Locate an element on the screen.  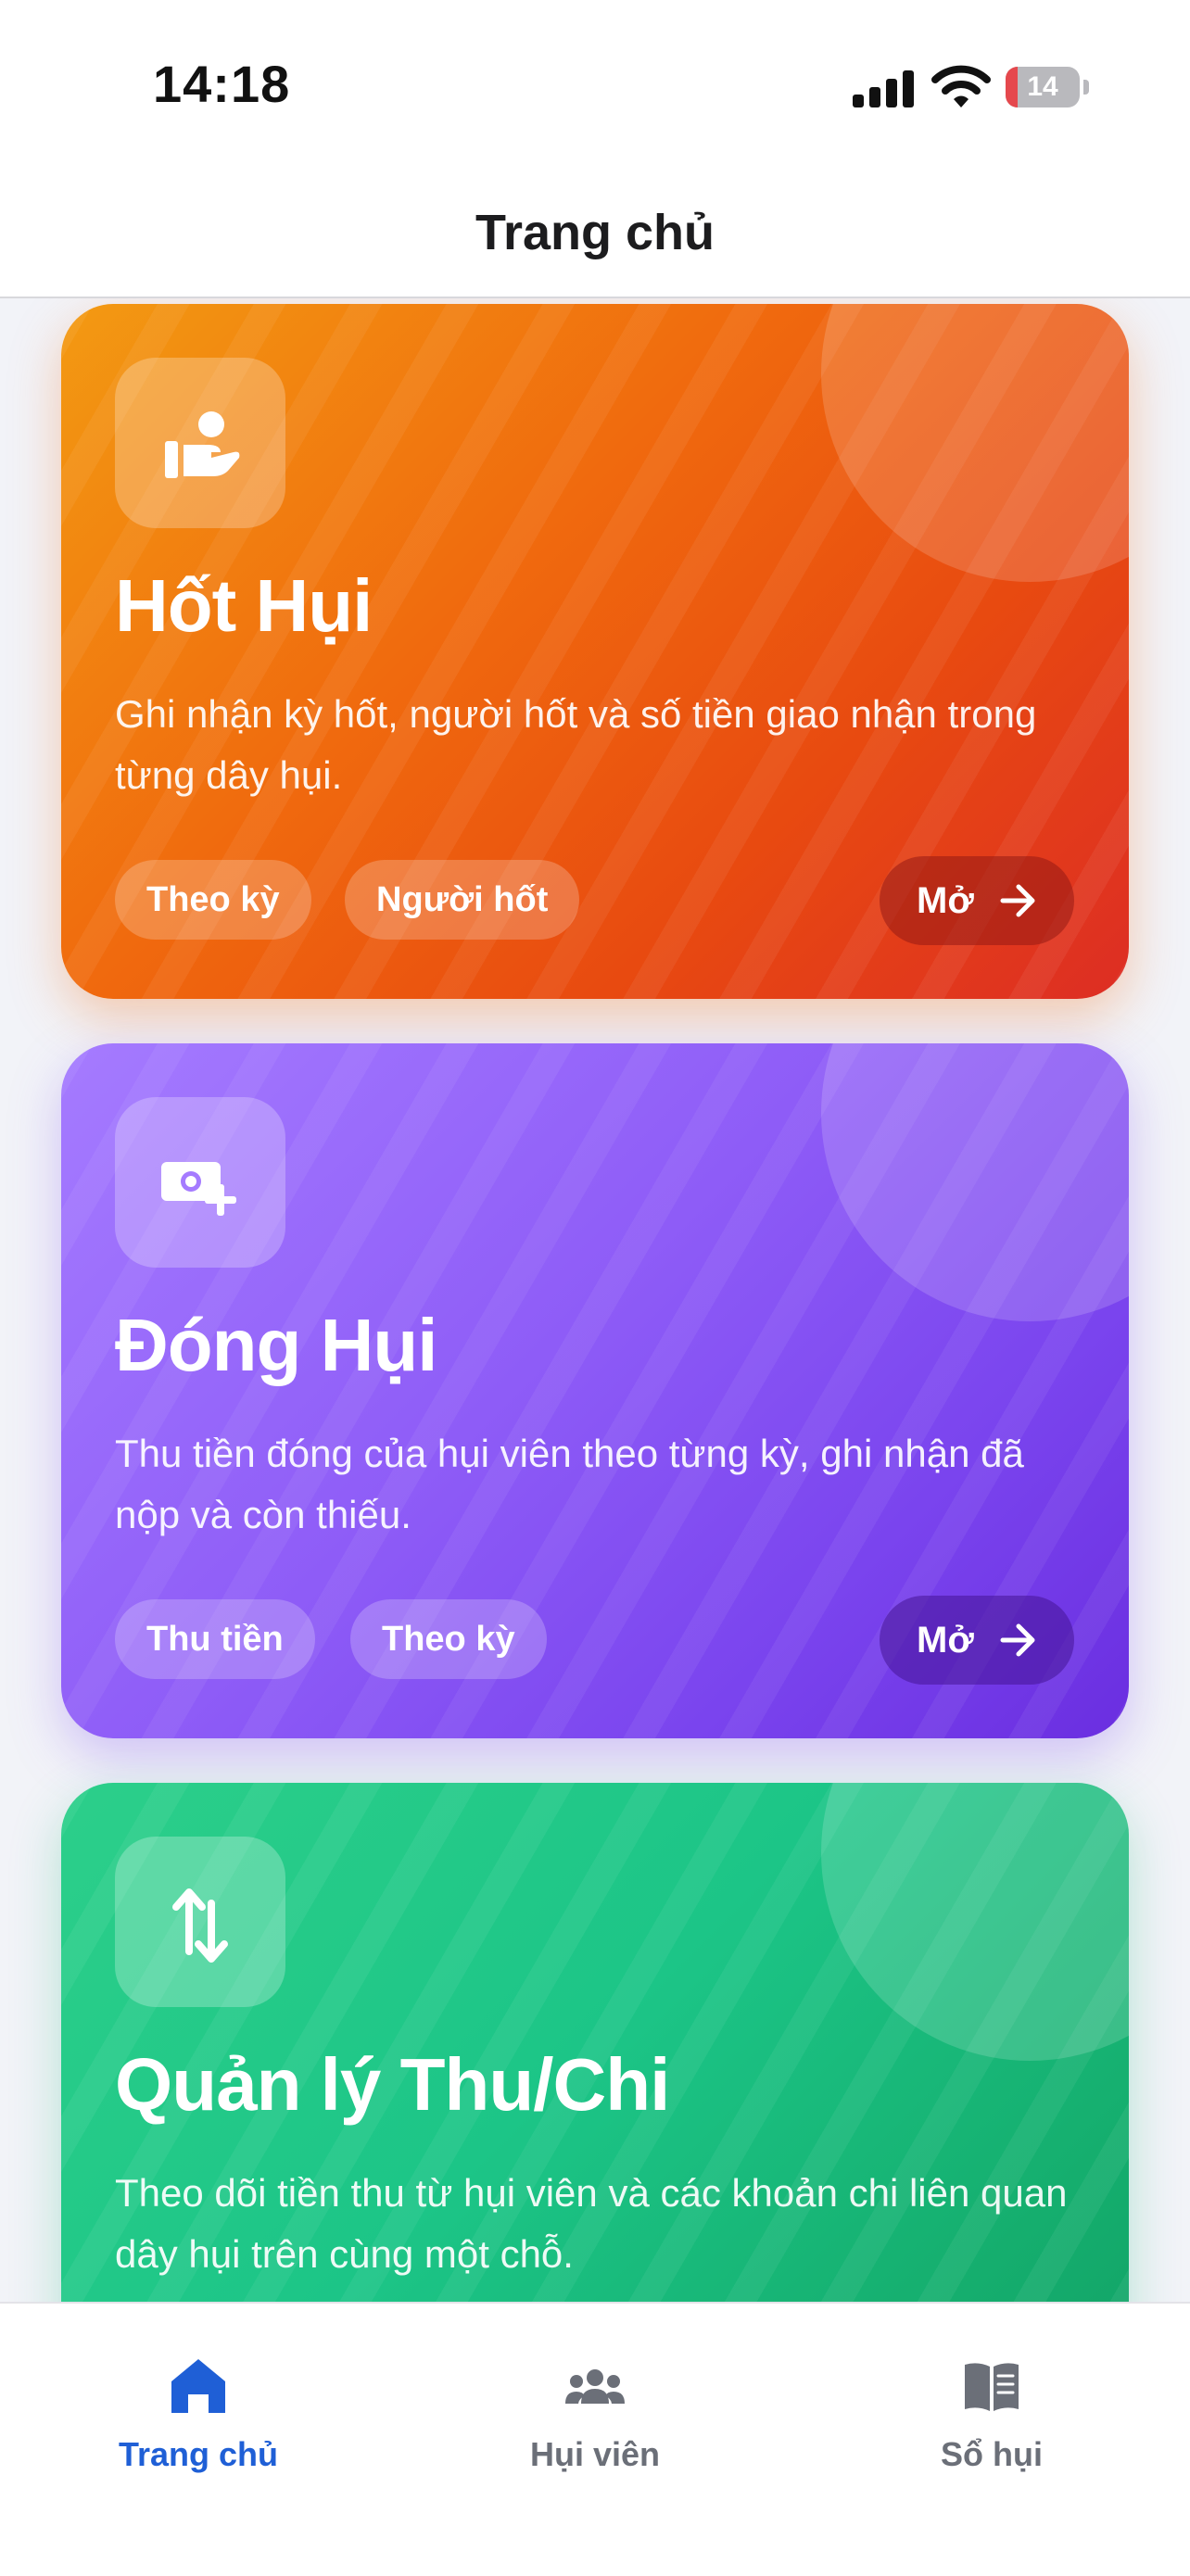
tab-bar: Trang chủ Hụi viên Sổ hụi is located at coordinates (595, 2439).